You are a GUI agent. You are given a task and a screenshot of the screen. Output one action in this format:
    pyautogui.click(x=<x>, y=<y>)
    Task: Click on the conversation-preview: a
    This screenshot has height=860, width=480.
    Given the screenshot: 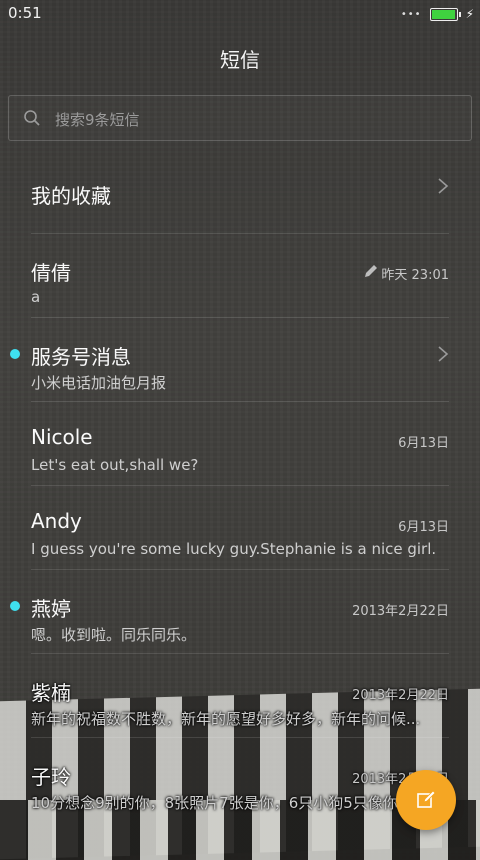 What is the action you would take?
    pyautogui.click(x=36, y=297)
    